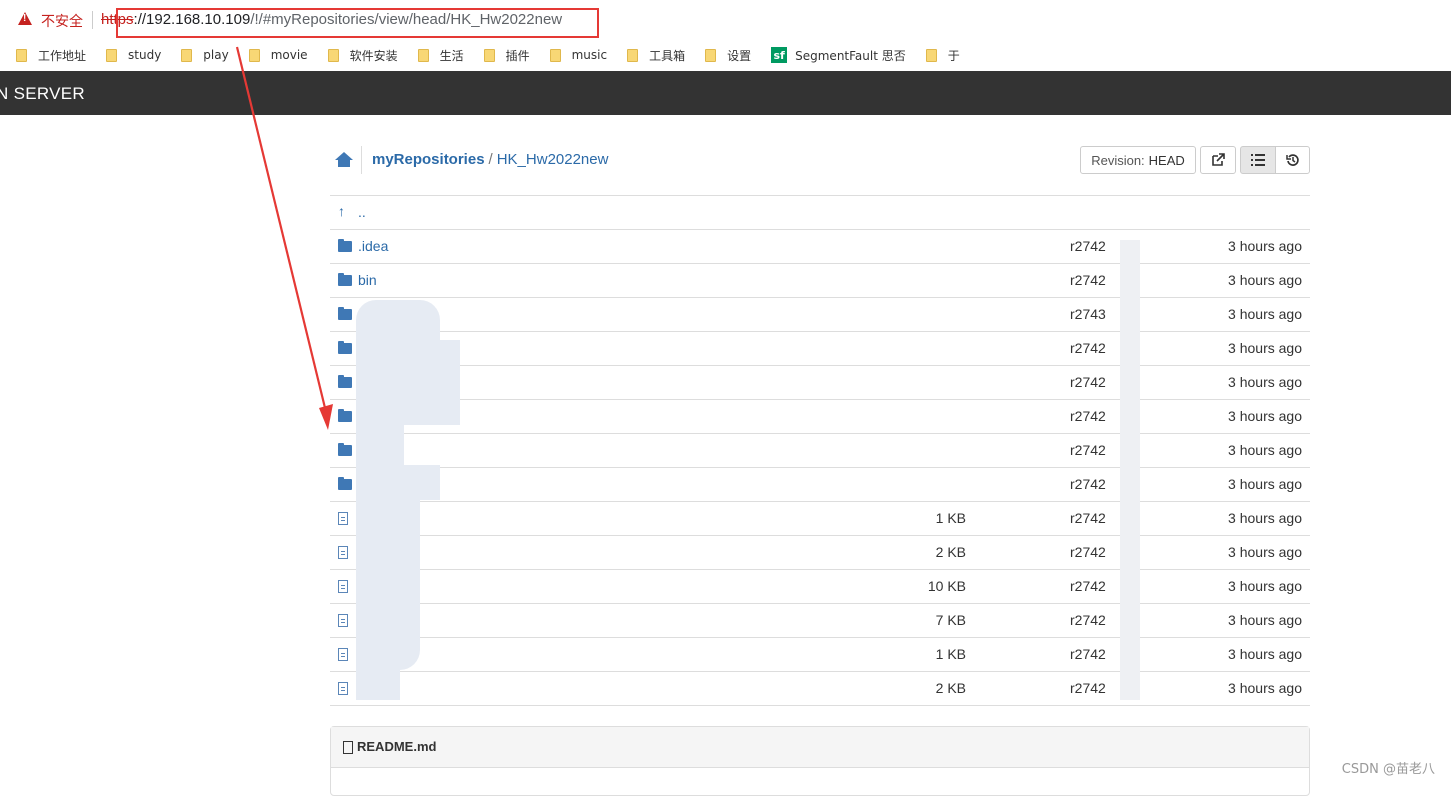  Describe the element at coordinates (373, 246) in the screenshot. I see `entry-name-link: .idea` at that location.